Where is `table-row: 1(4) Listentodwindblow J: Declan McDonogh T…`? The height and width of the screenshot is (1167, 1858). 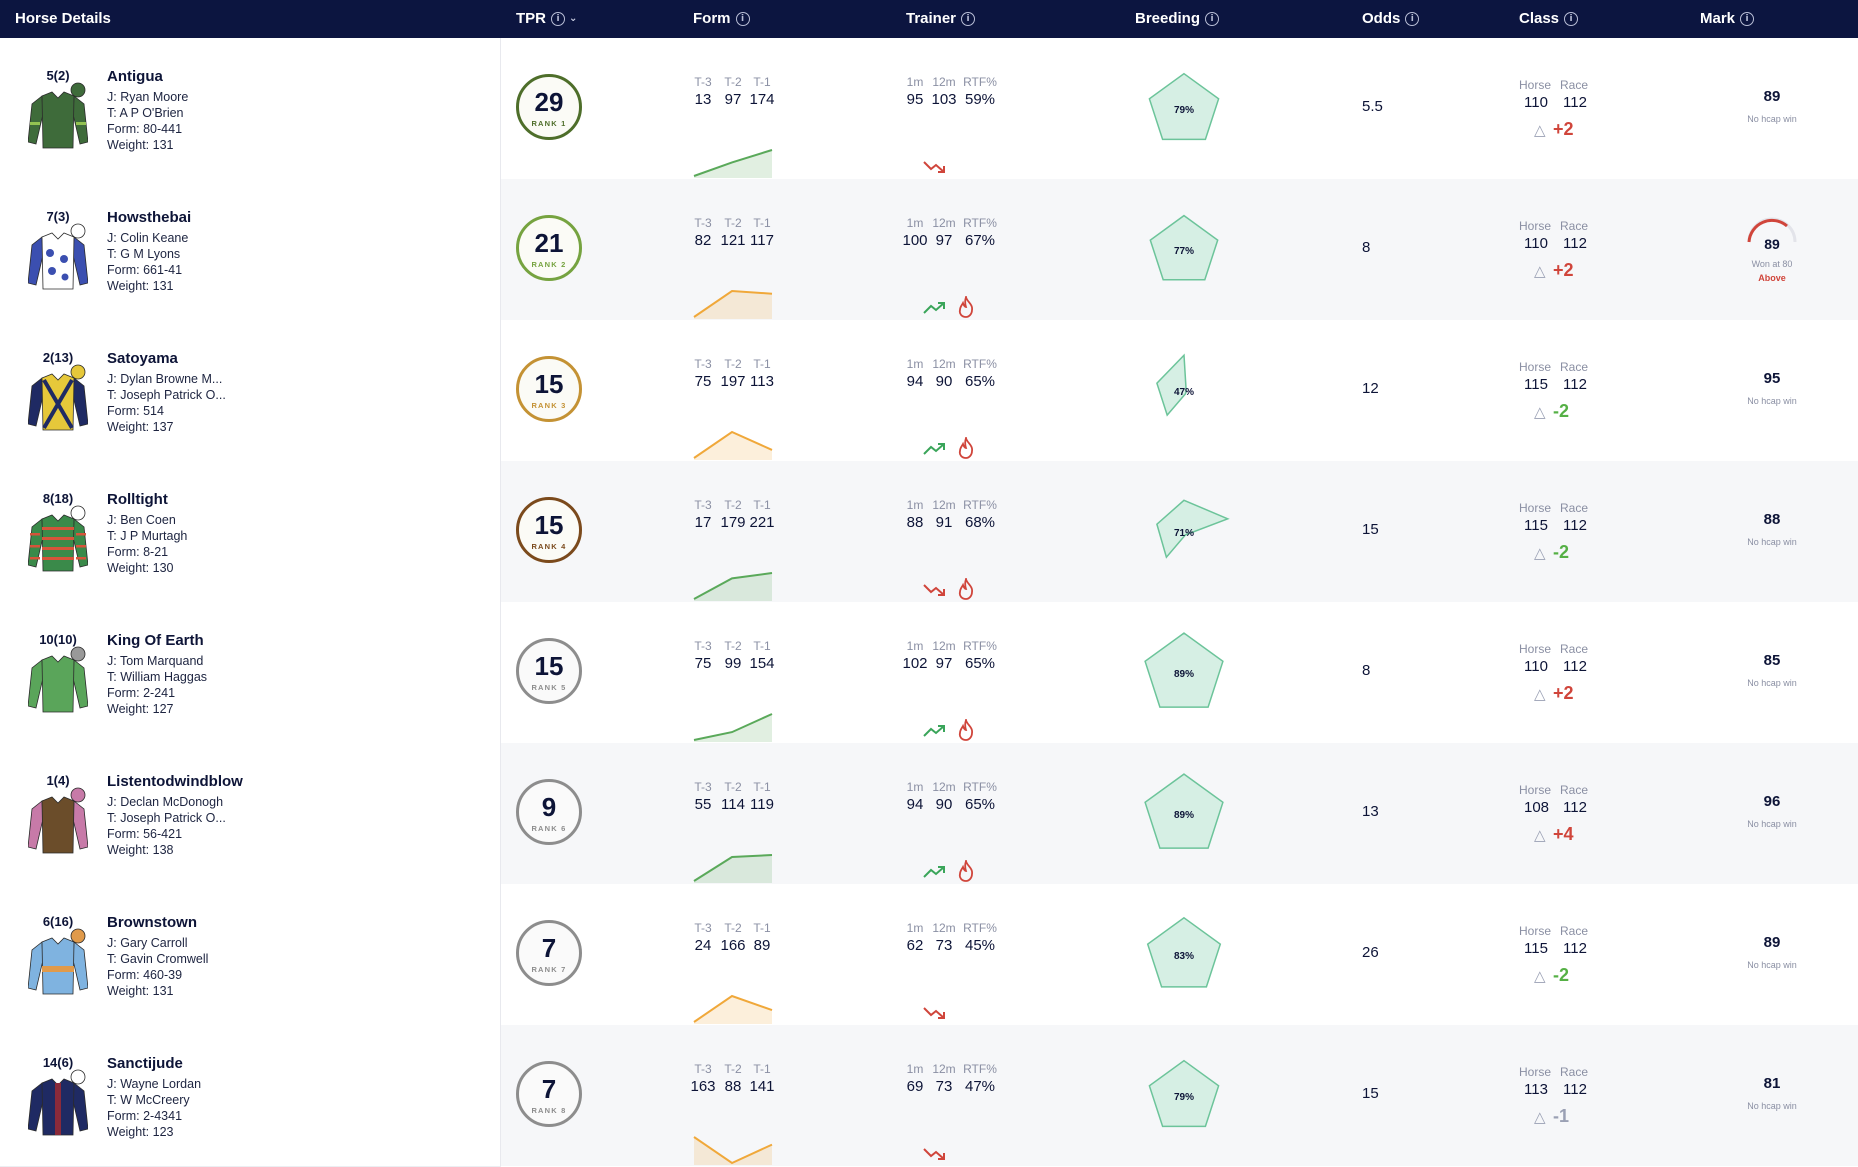 table-row: 1(4) Listentodwindblow J: Declan McDonogh T… is located at coordinates (929, 814).